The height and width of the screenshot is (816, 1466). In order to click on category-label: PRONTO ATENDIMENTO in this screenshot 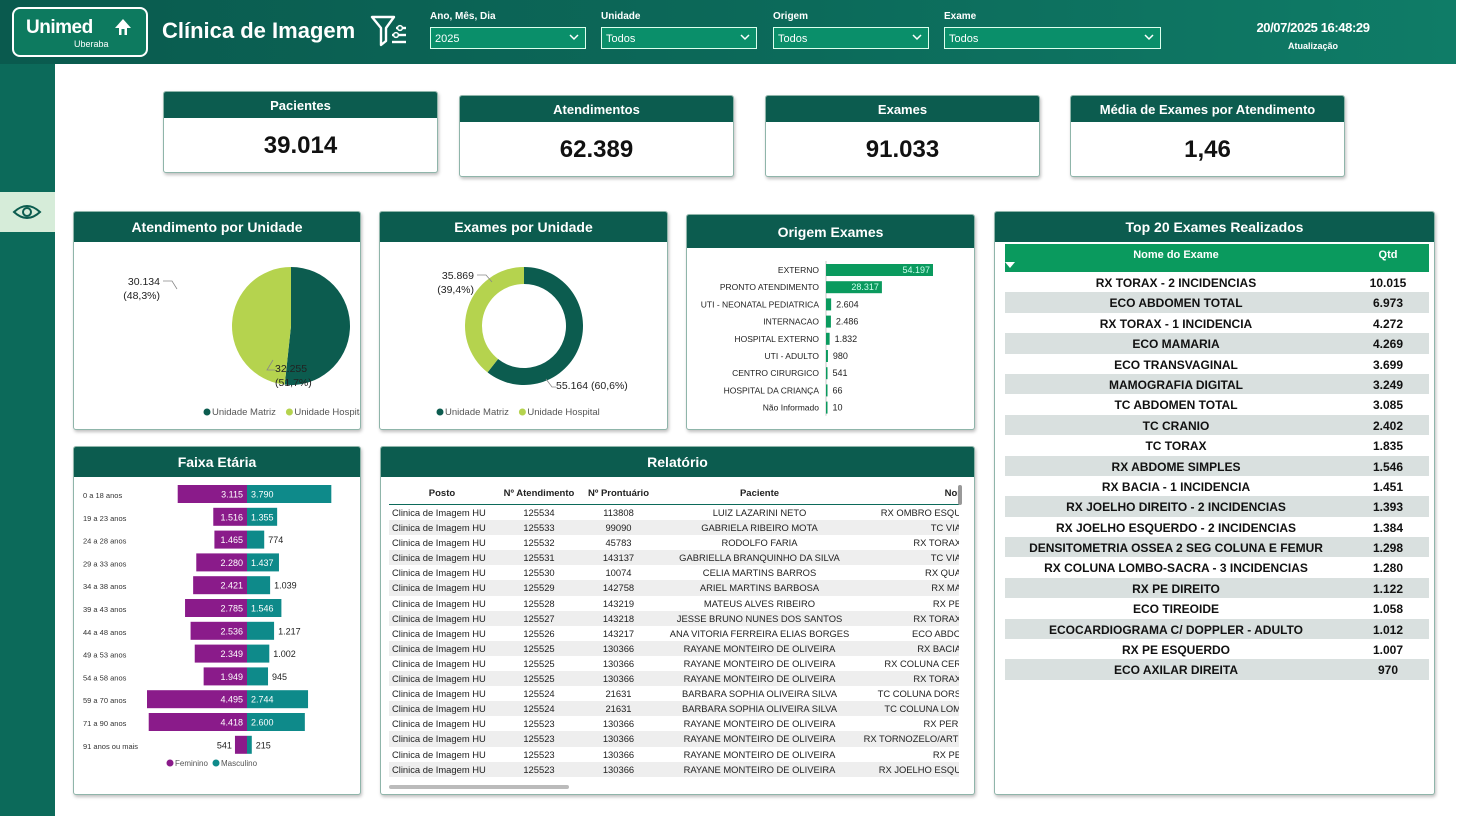, I will do `click(770, 287)`.